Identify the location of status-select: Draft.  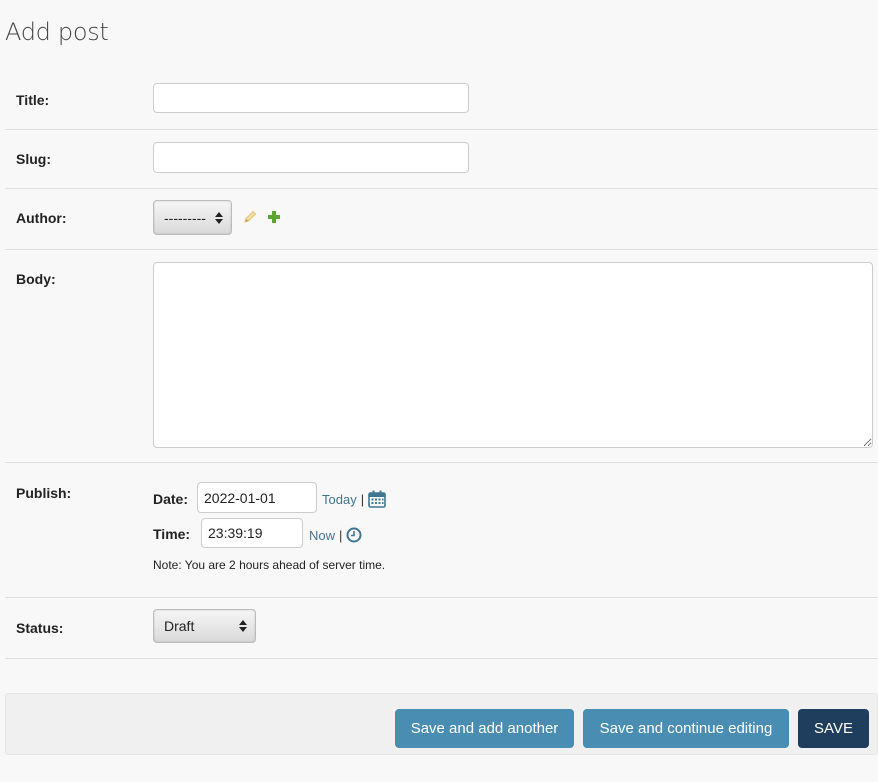
(204, 626).